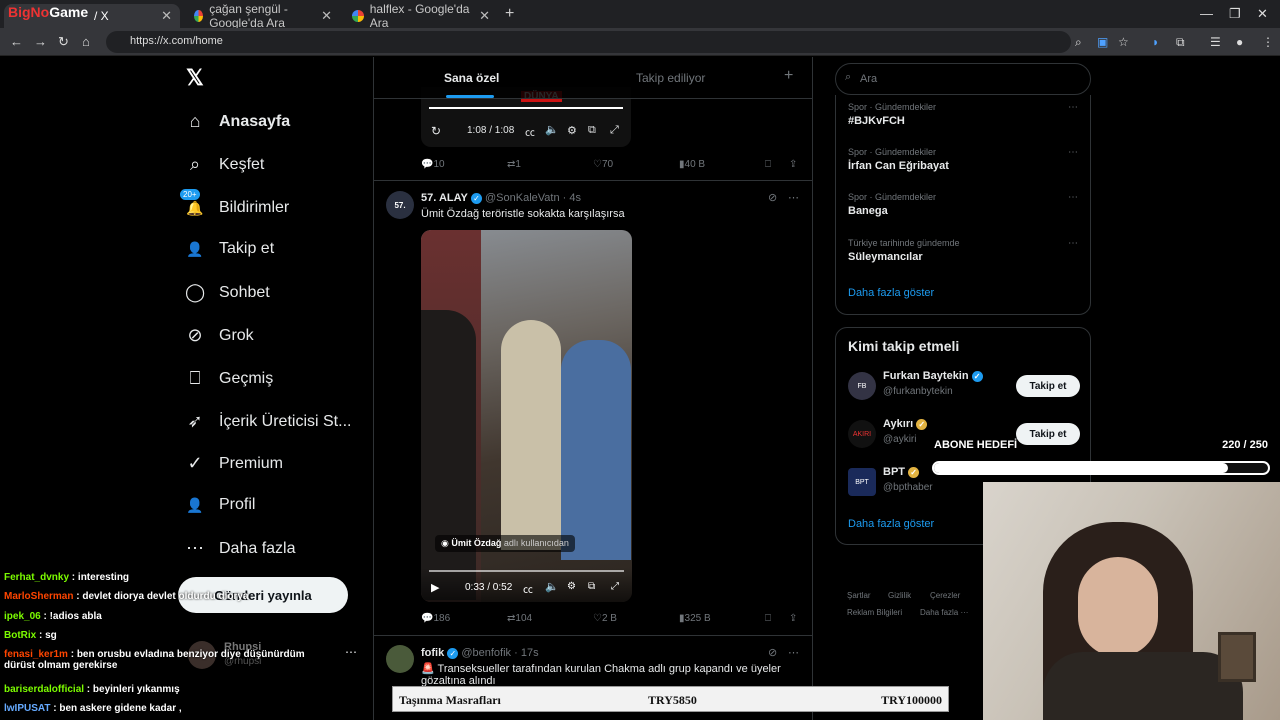 This screenshot has width=1280, height=720. I want to click on close-window-icon: ✕, so click(1262, 14).